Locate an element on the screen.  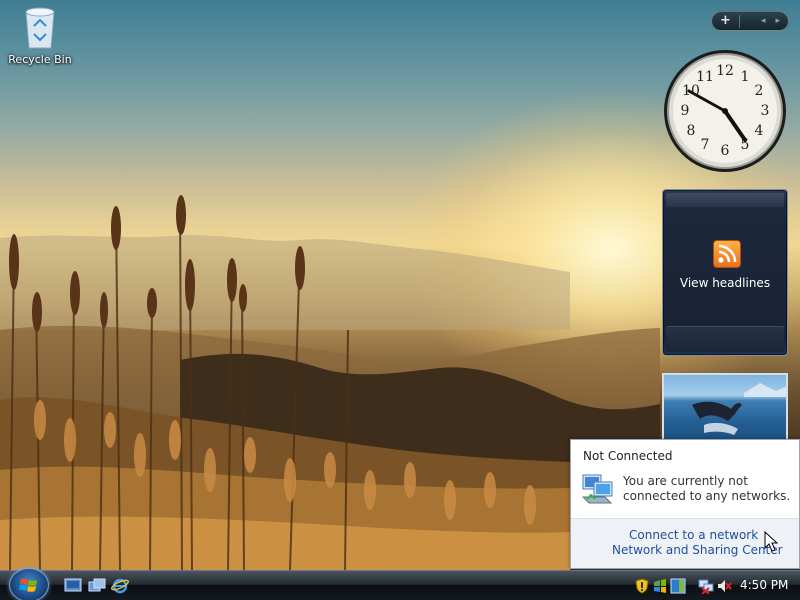
clock-numeral: 12 is located at coordinates (725, 71).